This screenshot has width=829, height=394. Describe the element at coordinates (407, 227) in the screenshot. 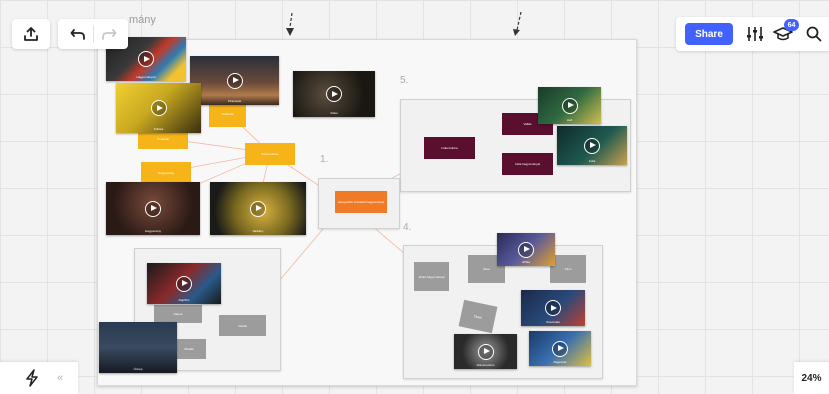

I see `section-label-4: 4.` at that location.